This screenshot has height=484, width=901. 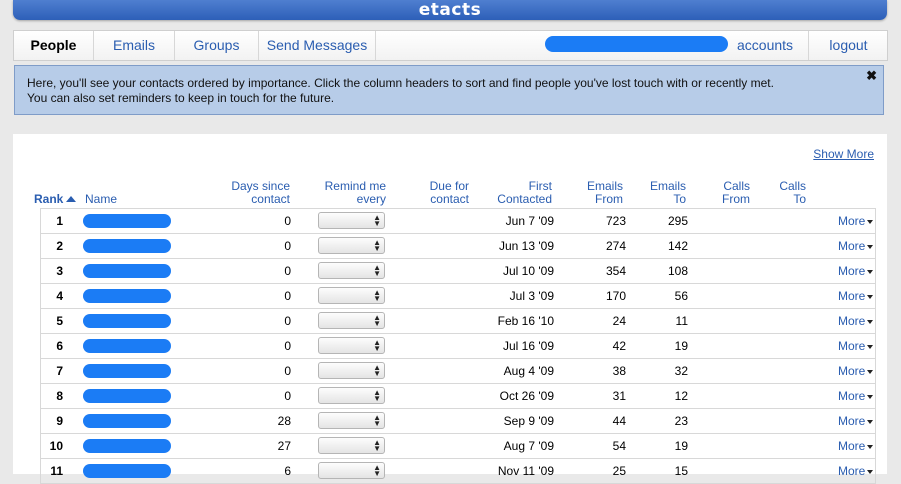 I want to click on header-remind-me-every: Remind me every, so click(x=349, y=193).